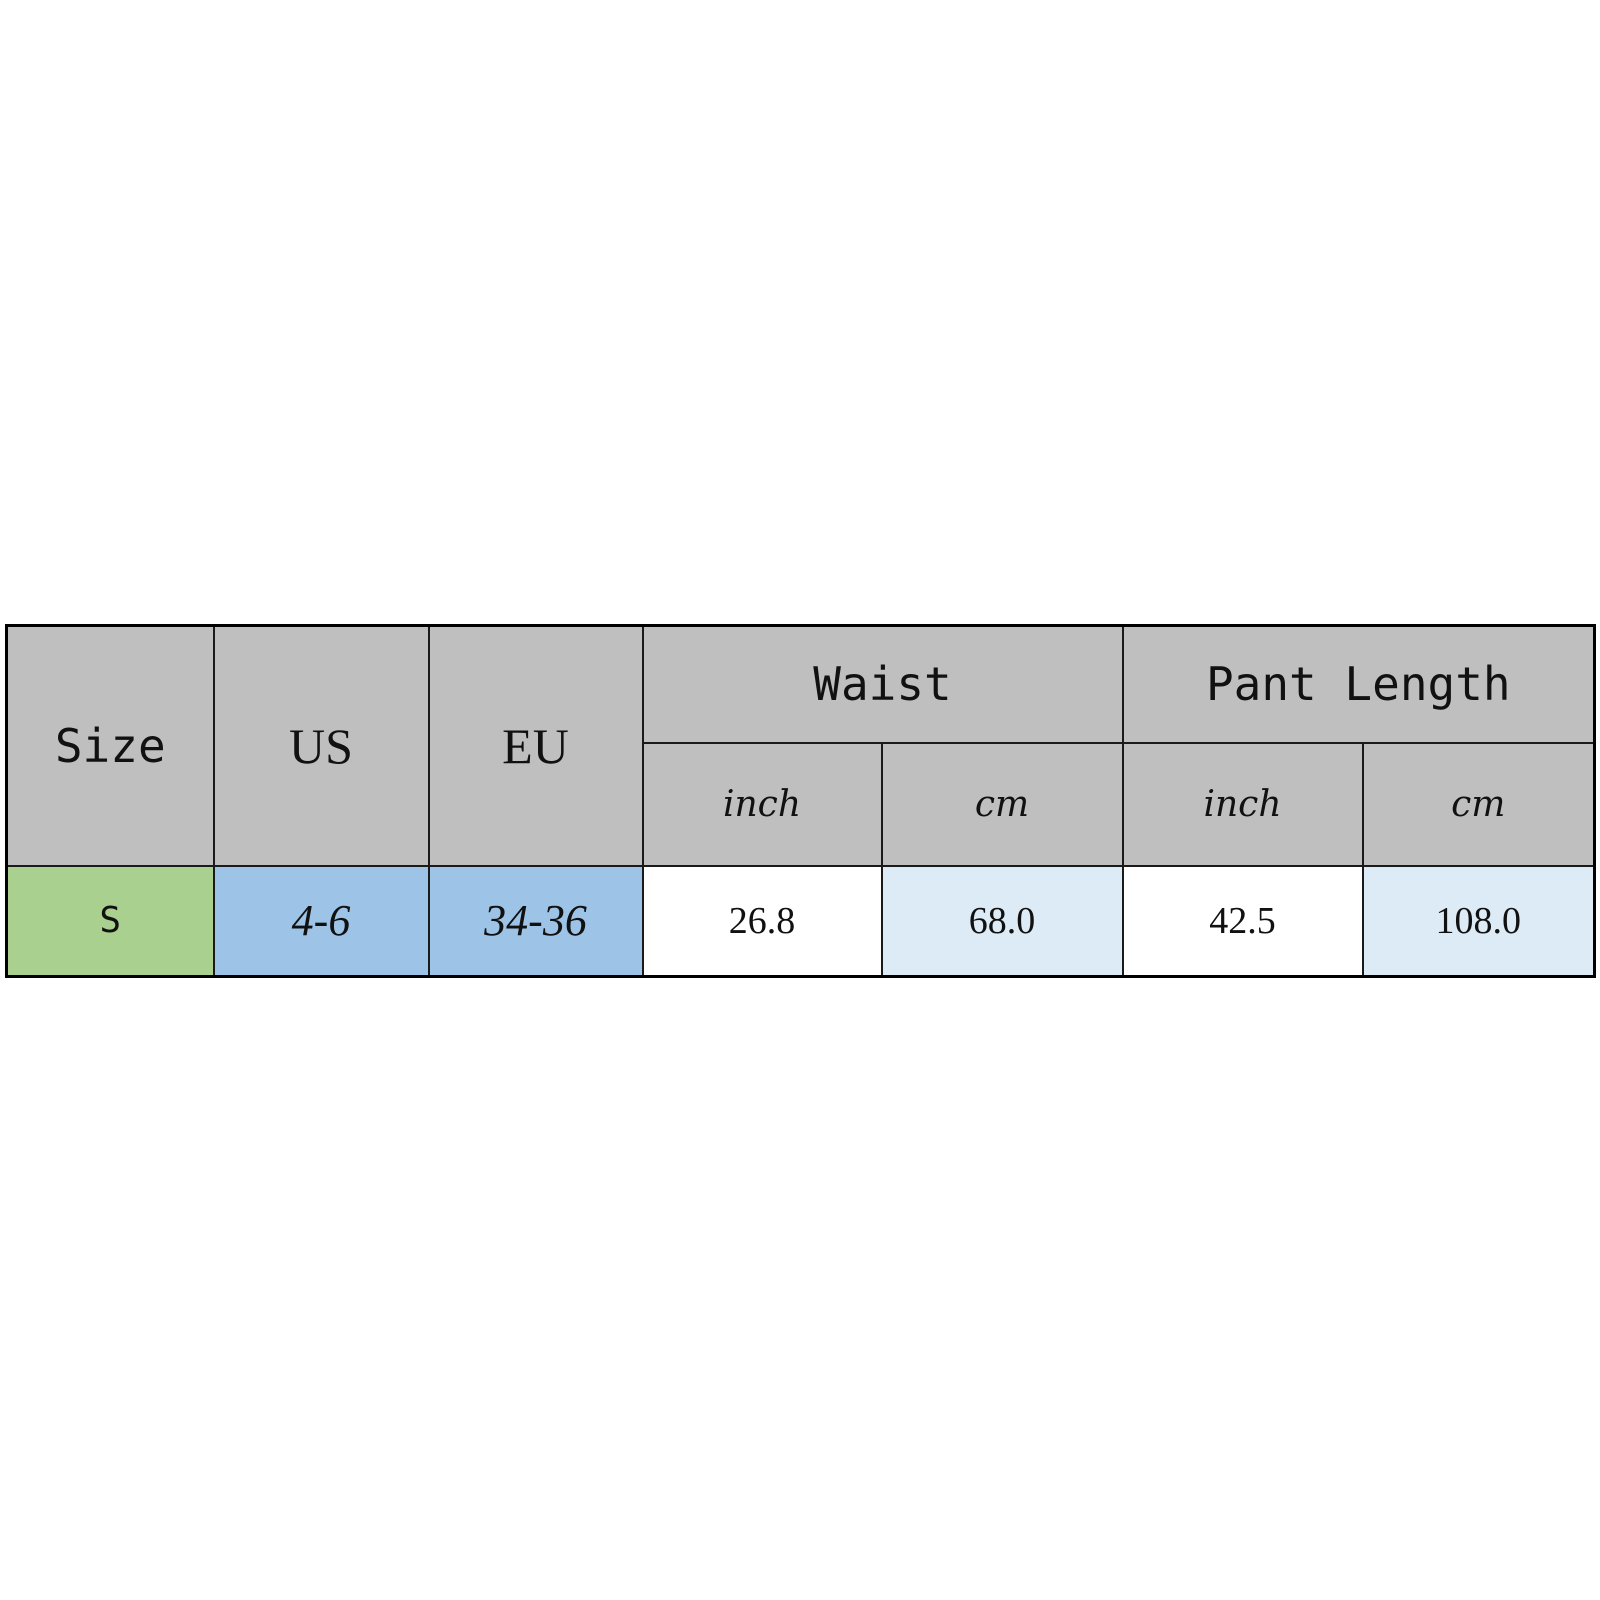  What do you see at coordinates (1242, 804) in the screenshot?
I see `header-length-inch: inch` at bounding box center [1242, 804].